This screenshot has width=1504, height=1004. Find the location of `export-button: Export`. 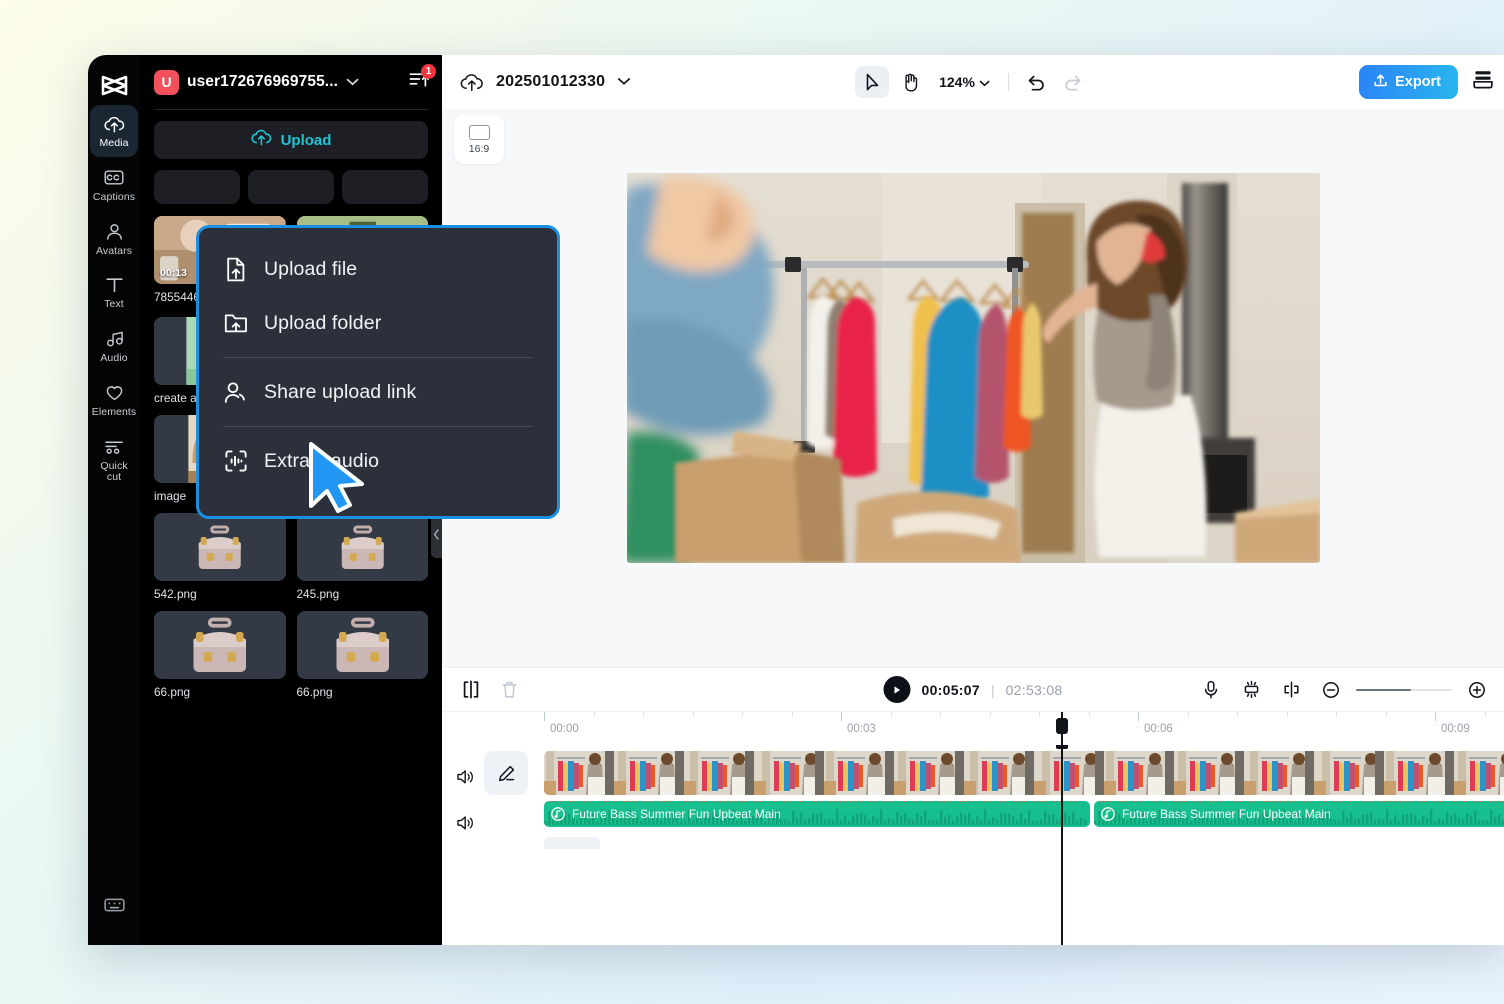

export-button: Export is located at coordinates (1408, 82).